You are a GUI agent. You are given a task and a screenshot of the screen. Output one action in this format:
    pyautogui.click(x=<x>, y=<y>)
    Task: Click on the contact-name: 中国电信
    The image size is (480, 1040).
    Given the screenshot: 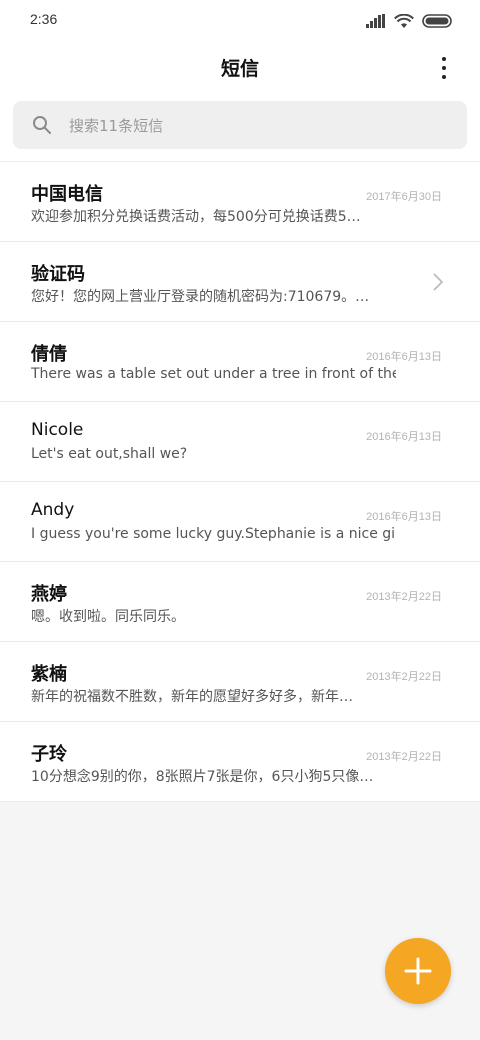 What is the action you would take?
    pyautogui.click(x=67, y=194)
    